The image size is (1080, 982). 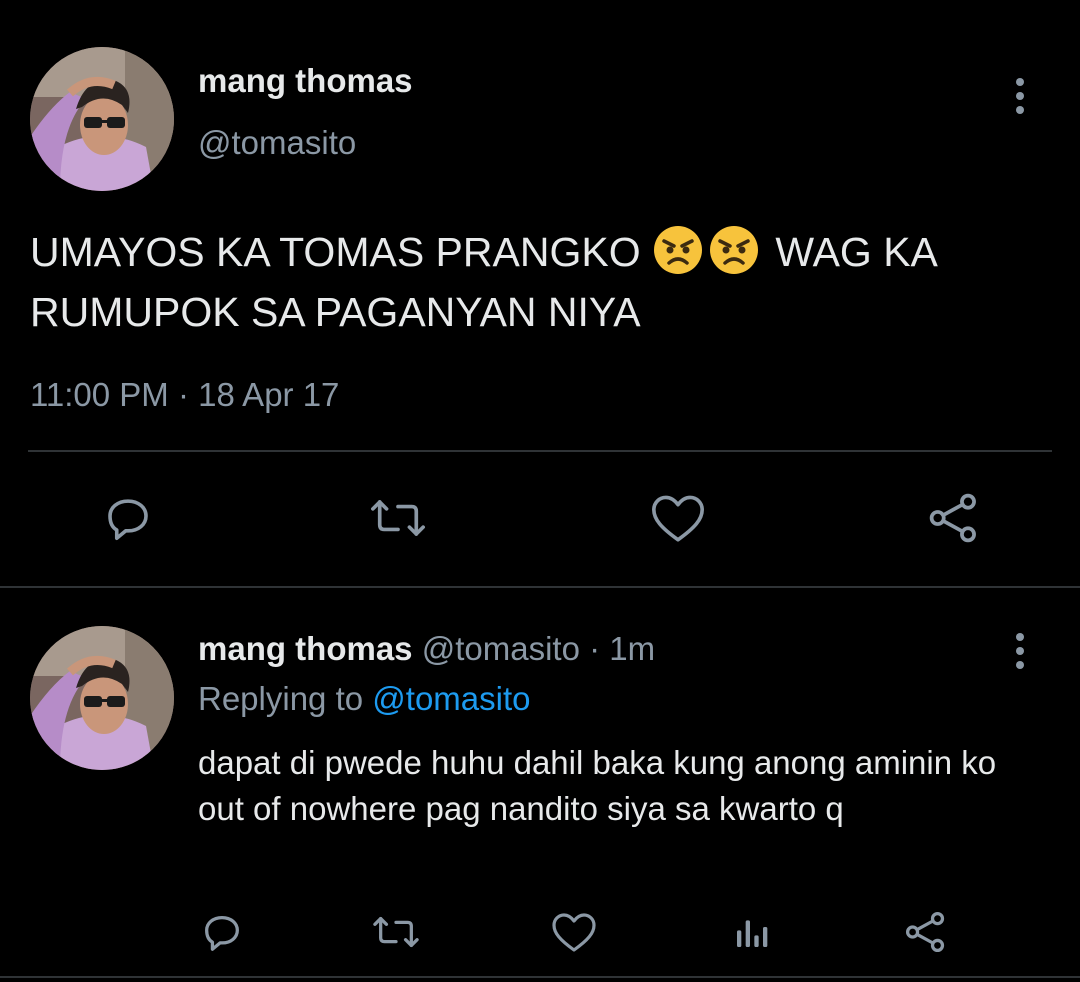 I want to click on analytics-icon, so click(x=752, y=932).